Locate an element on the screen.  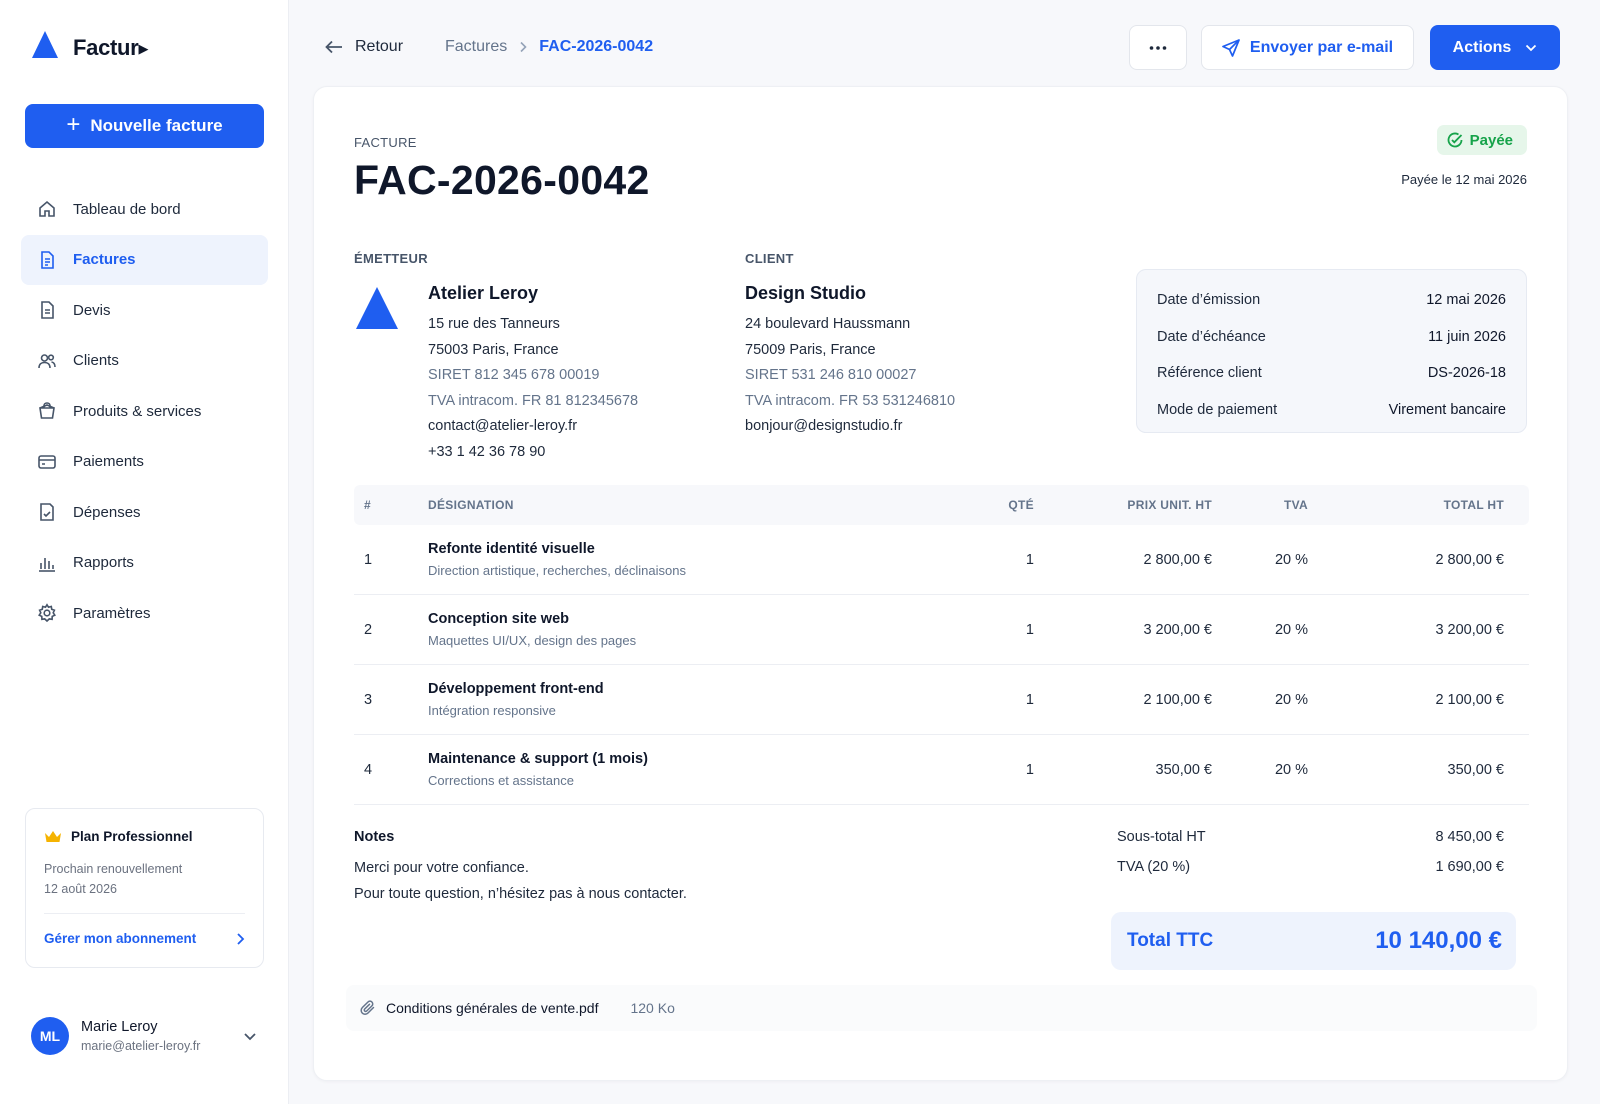
item-title: Refonte identité visuelle is located at coordinates (511, 549).